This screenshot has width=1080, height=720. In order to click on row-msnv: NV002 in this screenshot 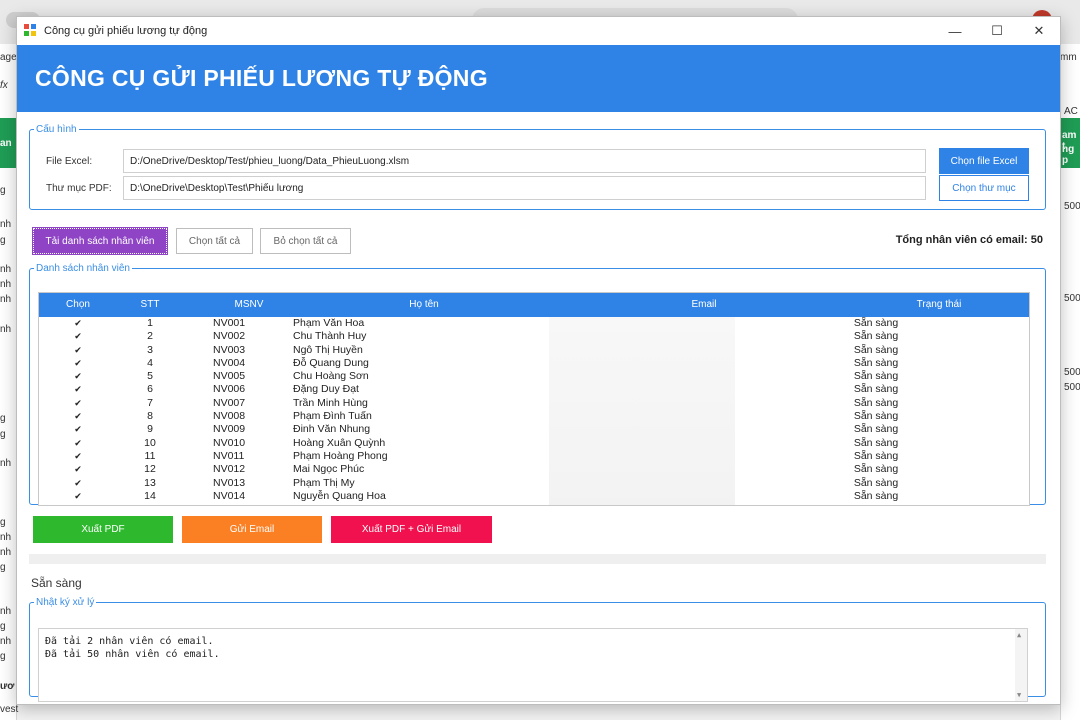, I will do `click(229, 336)`.